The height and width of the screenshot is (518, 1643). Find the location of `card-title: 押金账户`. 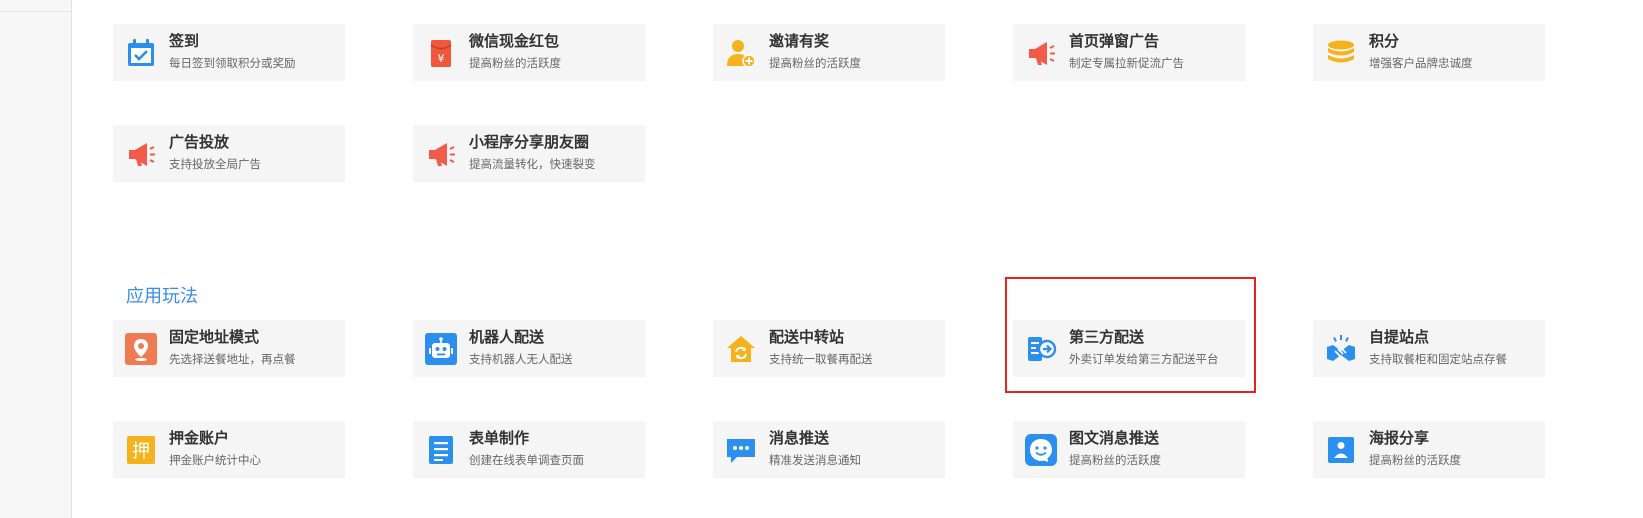

card-title: 押金账户 is located at coordinates (199, 438).